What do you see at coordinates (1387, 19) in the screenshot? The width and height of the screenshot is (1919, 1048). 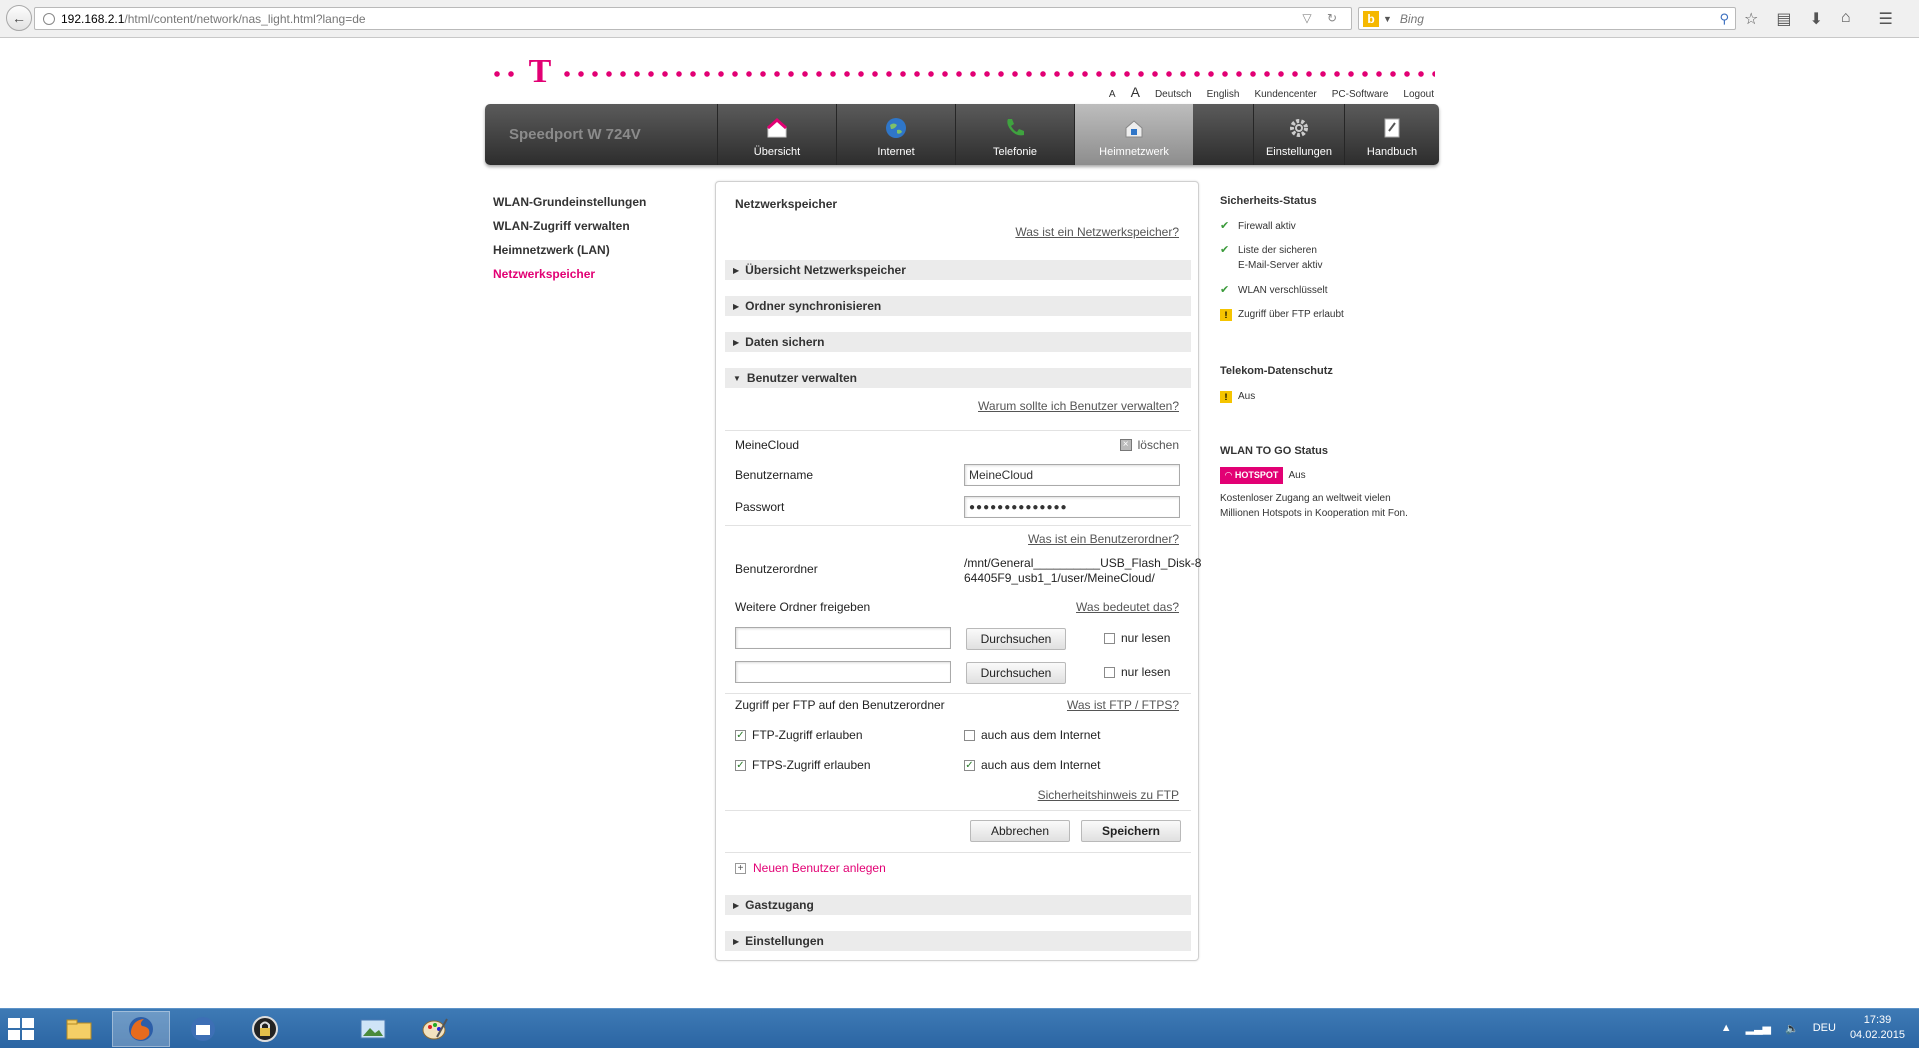 I see `chevron-down-icon: ▼` at bounding box center [1387, 19].